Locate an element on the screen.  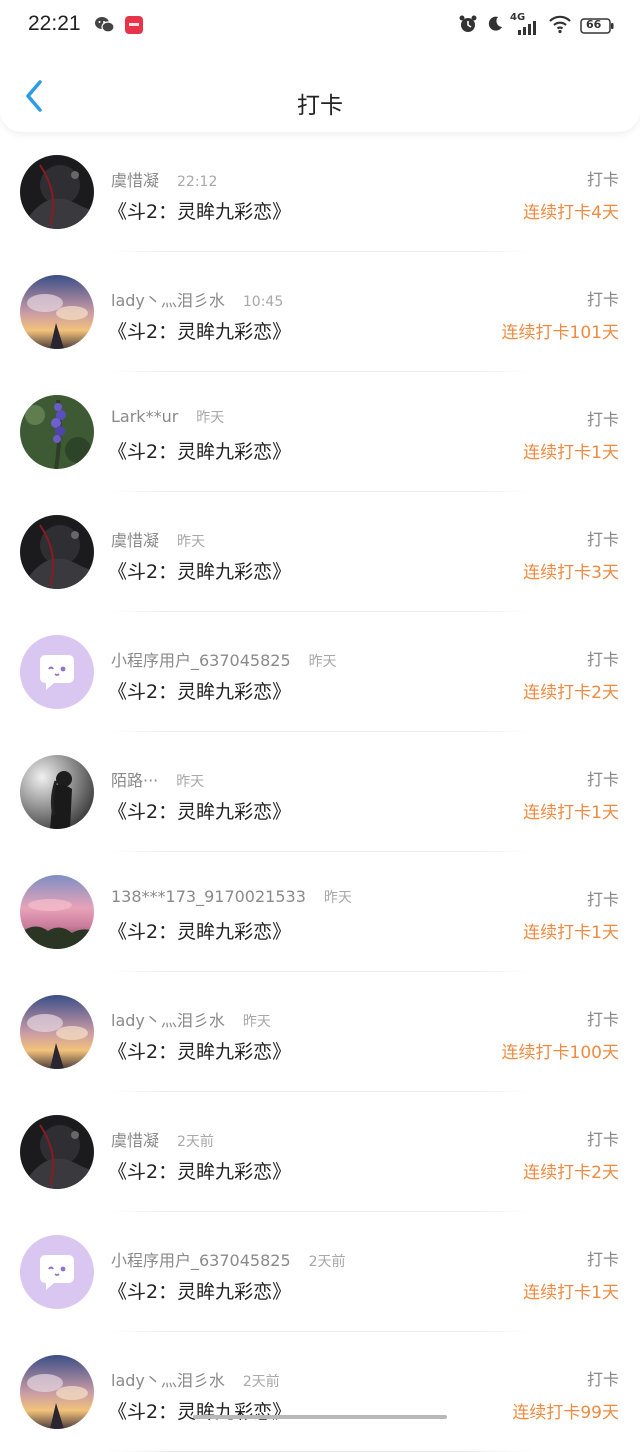
wechat-icon is located at coordinates (105, 27).